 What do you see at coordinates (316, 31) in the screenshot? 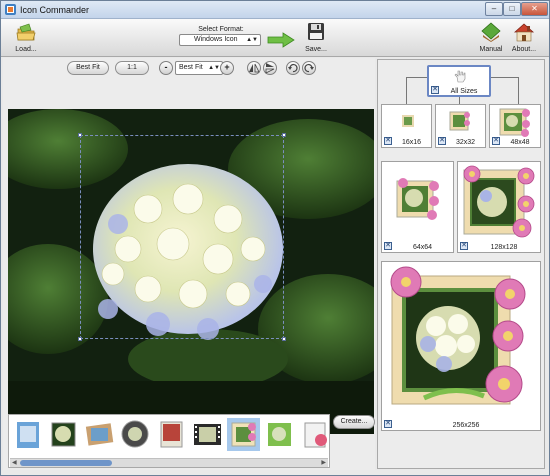
I see `floppy-disk-icon` at bounding box center [316, 31].